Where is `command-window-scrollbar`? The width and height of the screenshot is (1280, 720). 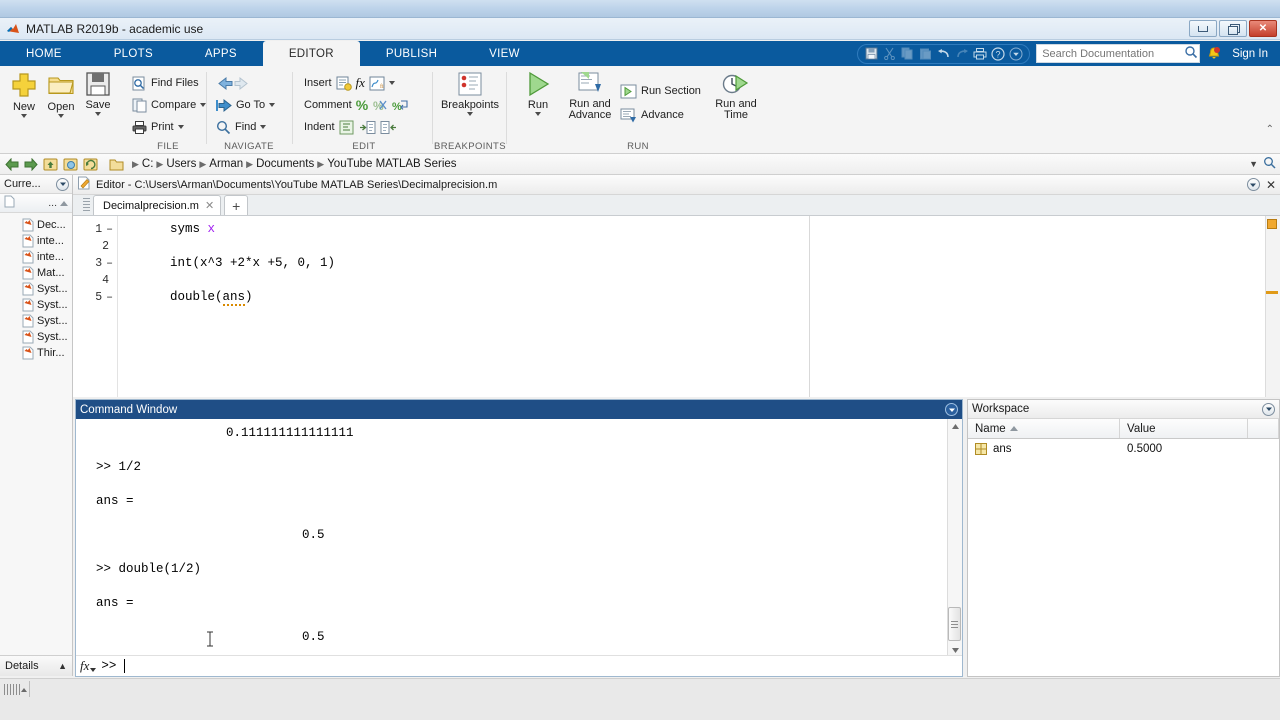
command-window-scrollbar is located at coordinates (954, 538).